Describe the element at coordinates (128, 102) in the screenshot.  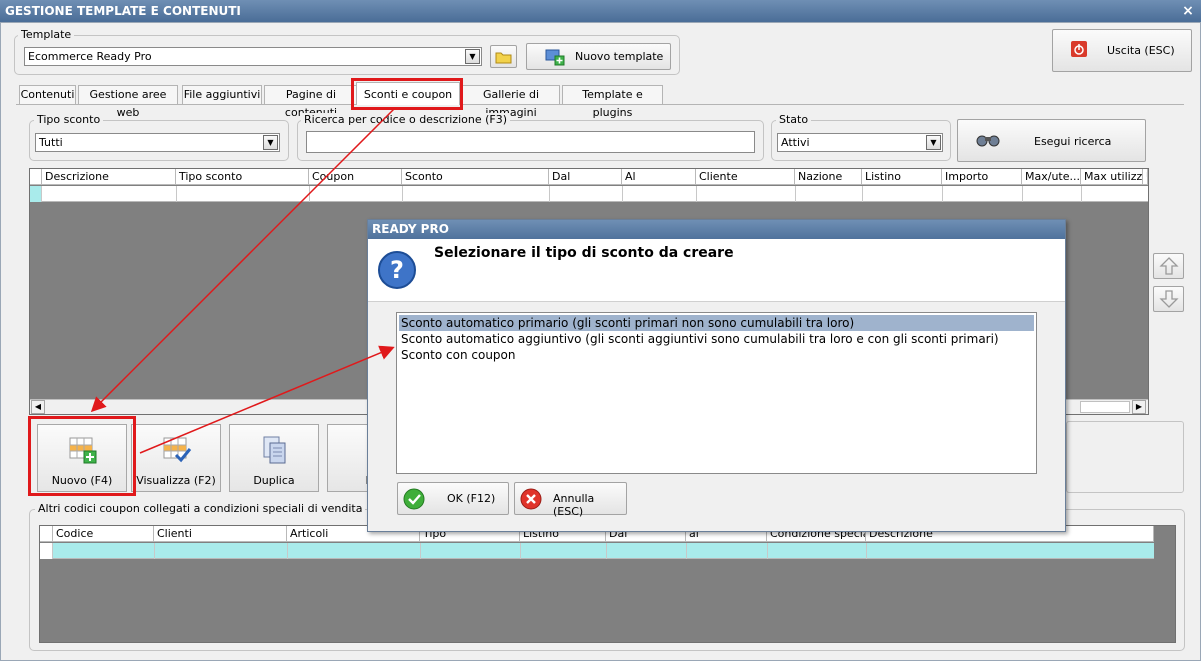
I see `tab-gestione-aree-web: Gestione aree web` at that location.